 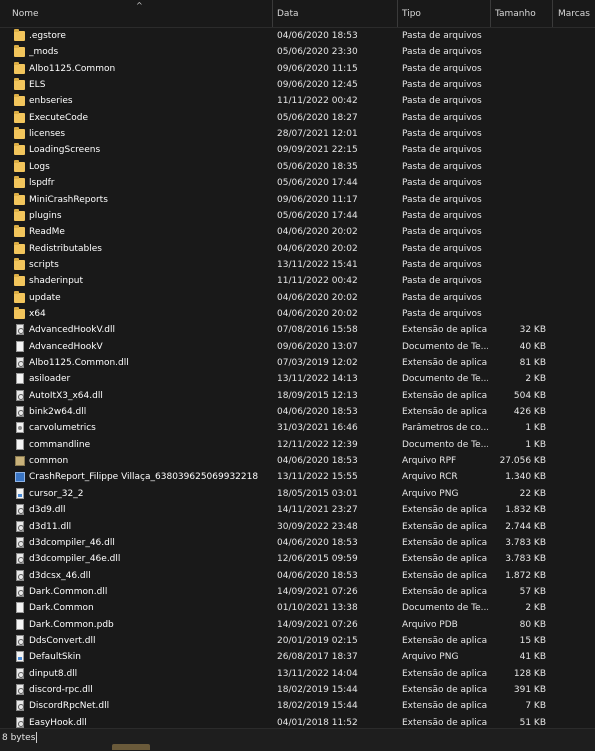 I want to click on taskbar-app-icon, so click(x=131, y=747).